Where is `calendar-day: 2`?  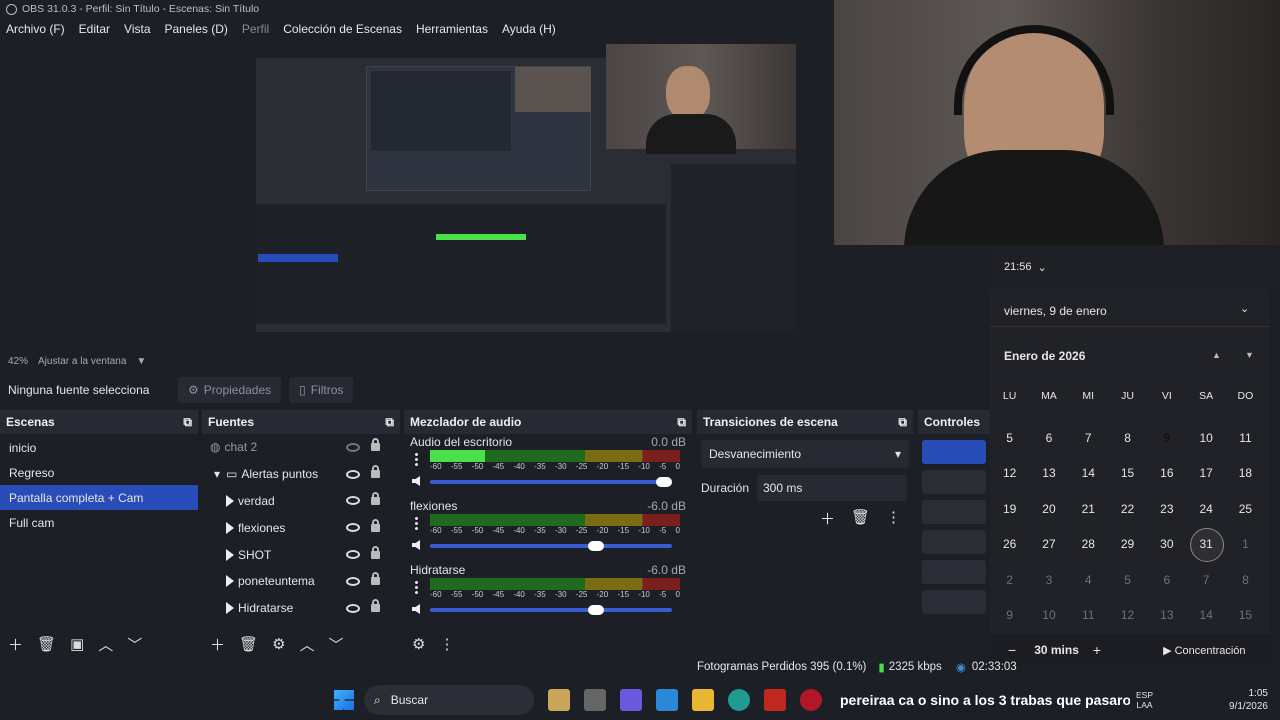
calendar-day: 2 is located at coordinates (1009, 580).